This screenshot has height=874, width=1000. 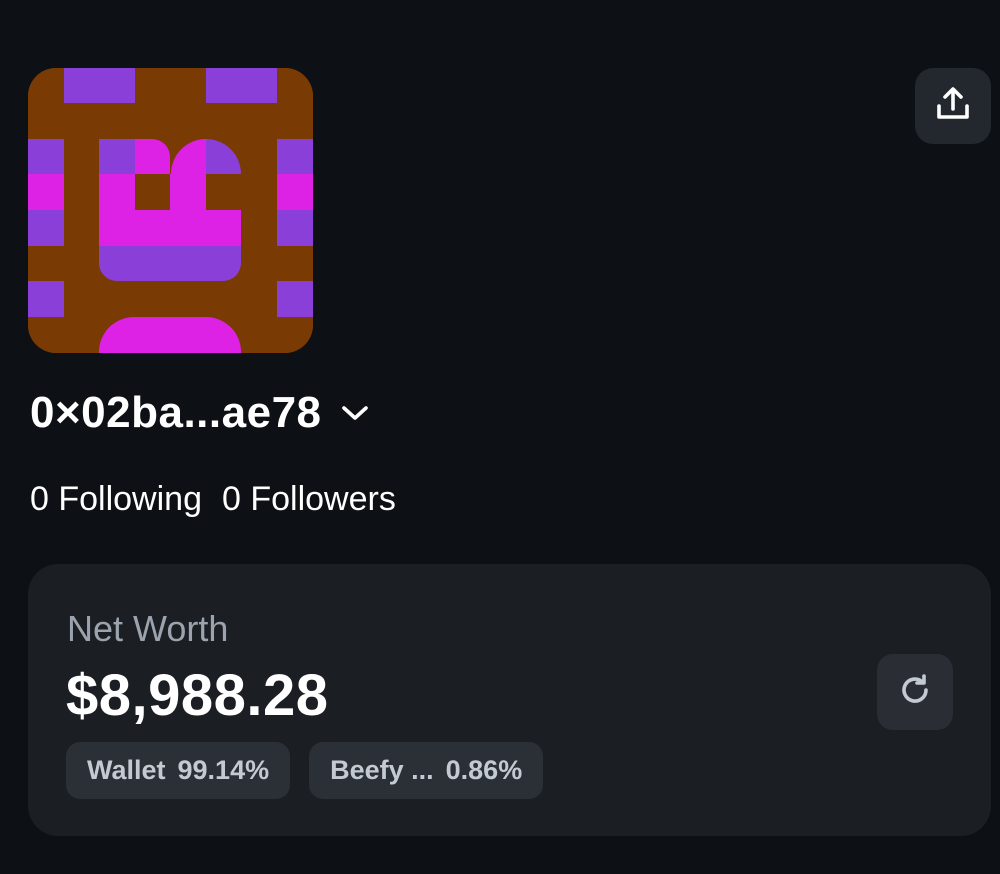 What do you see at coordinates (126, 770) in the screenshot?
I see `chip-name: Wallet` at bounding box center [126, 770].